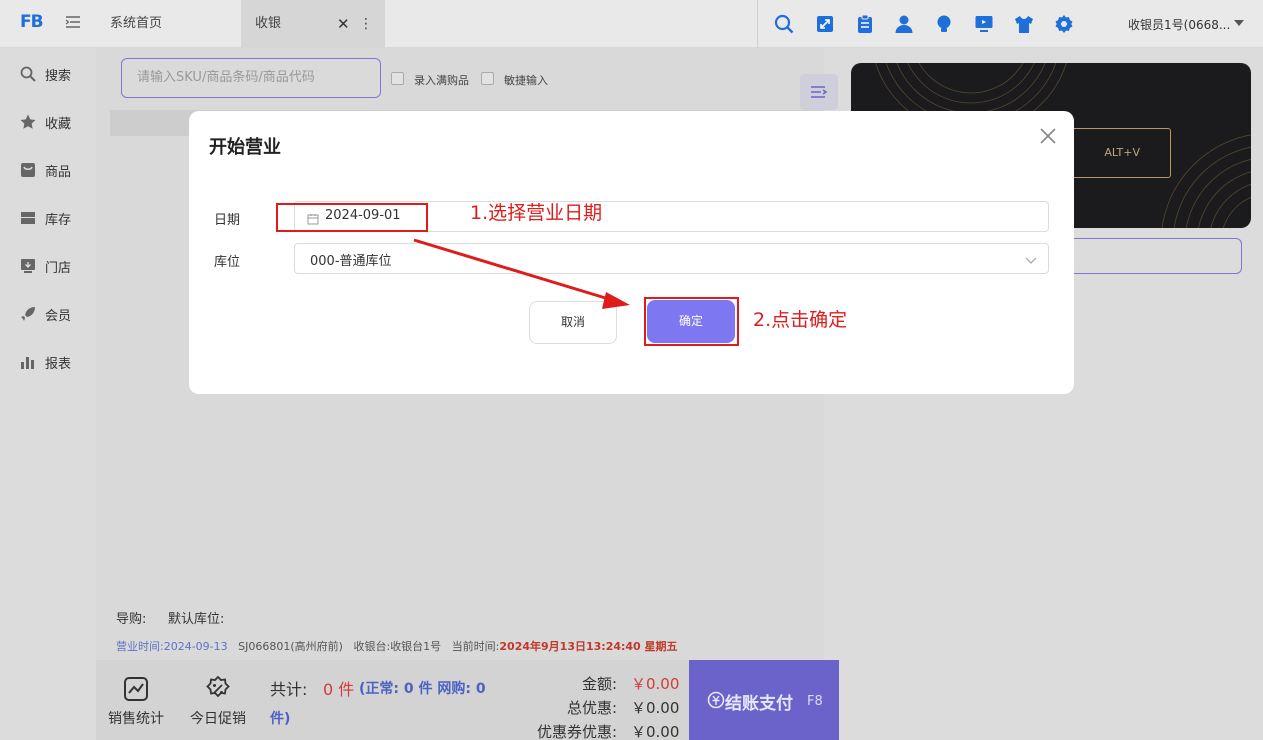 The height and width of the screenshot is (740, 1263). Describe the element at coordinates (825, 24) in the screenshot. I see `expand-icon` at that location.